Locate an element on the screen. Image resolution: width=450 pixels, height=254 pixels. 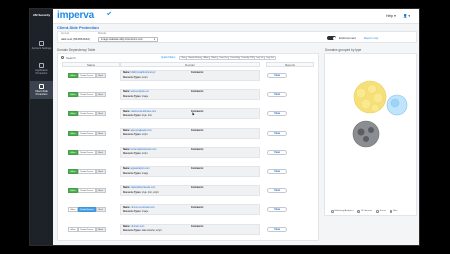
legend-item: UI Libraries is located at coordinates (364, 211).